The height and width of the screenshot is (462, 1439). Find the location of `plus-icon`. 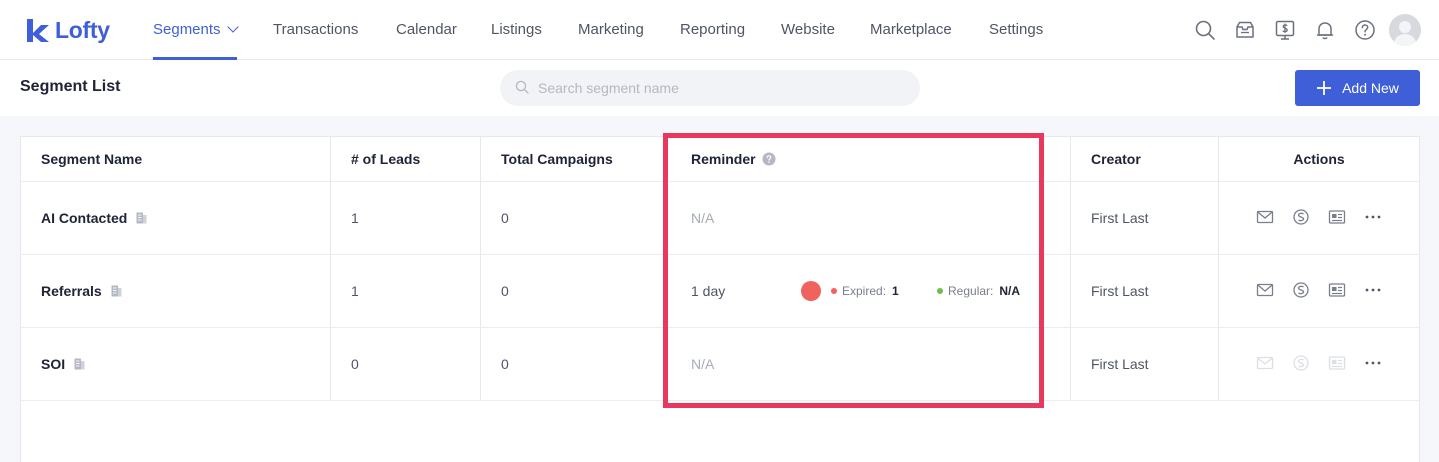

plus-icon is located at coordinates (1324, 88).